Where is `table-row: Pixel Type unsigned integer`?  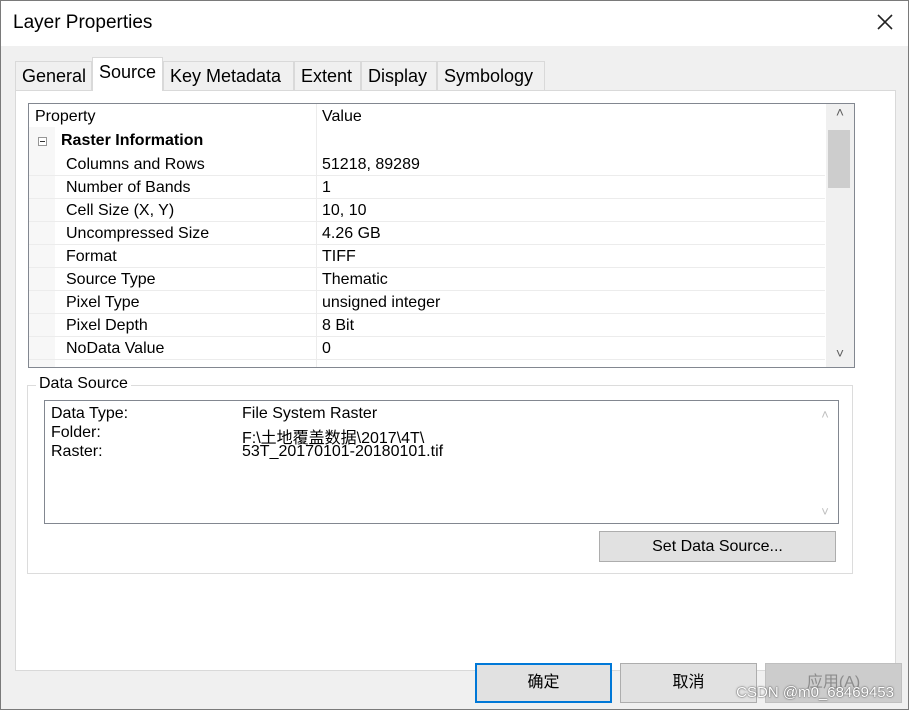
table-row: Pixel Type unsigned integer is located at coordinates (427, 302).